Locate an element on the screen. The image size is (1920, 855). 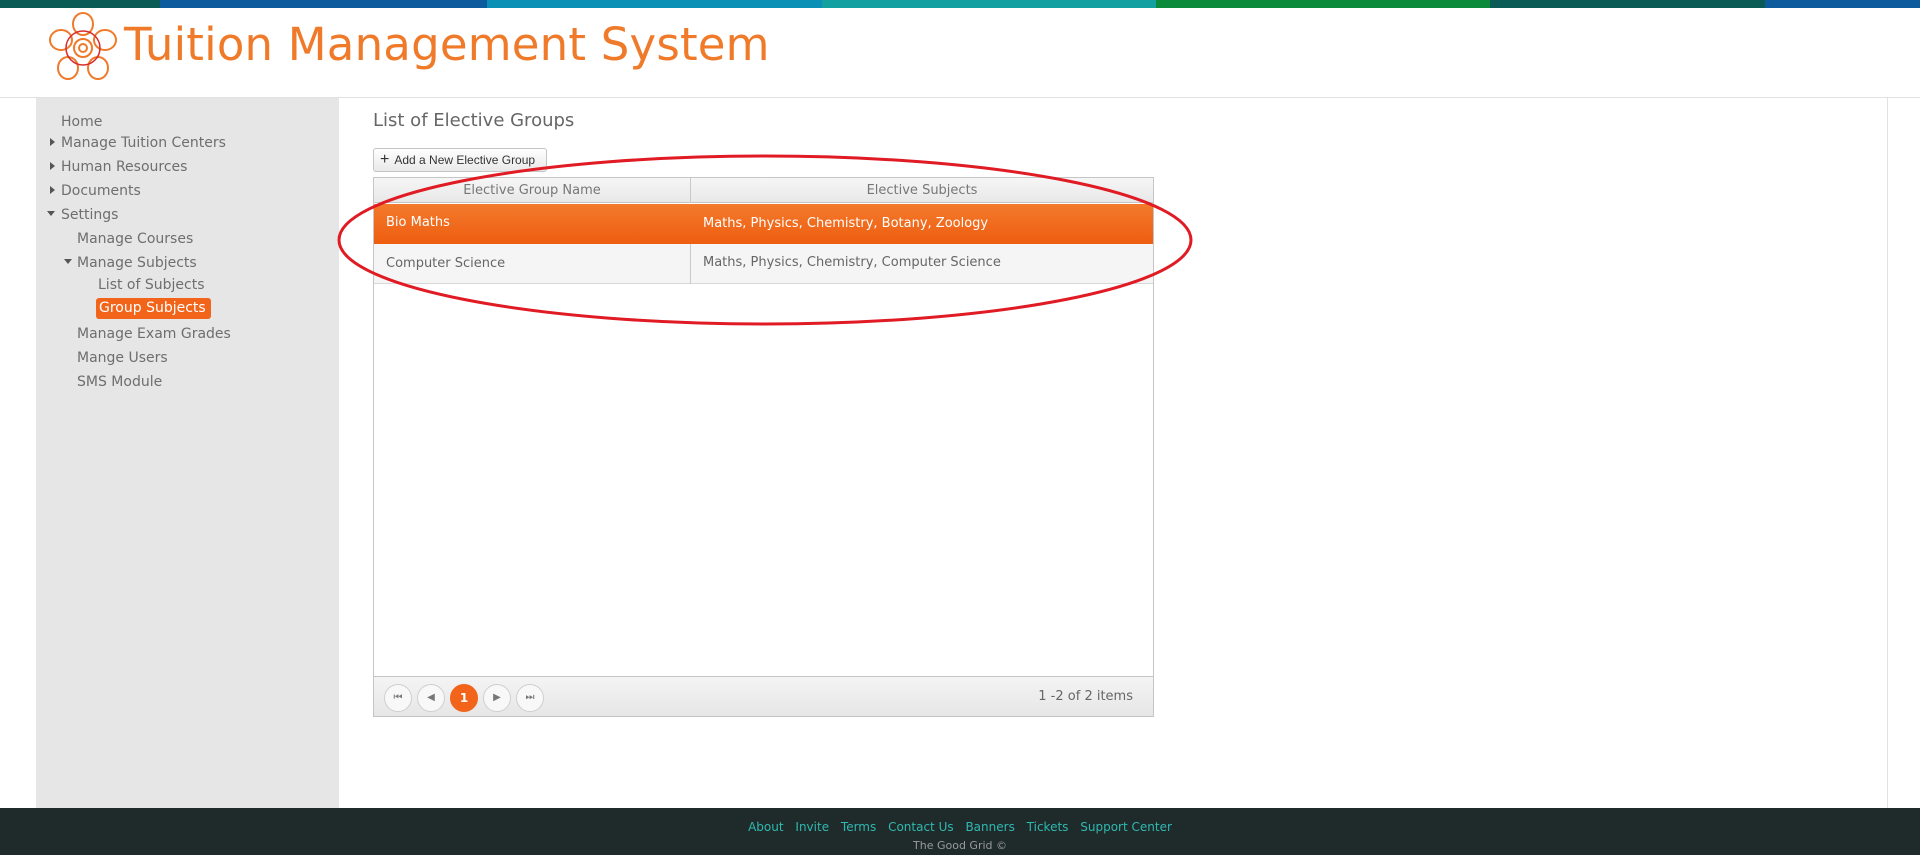
footer-link-about: About is located at coordinates (765, 827).